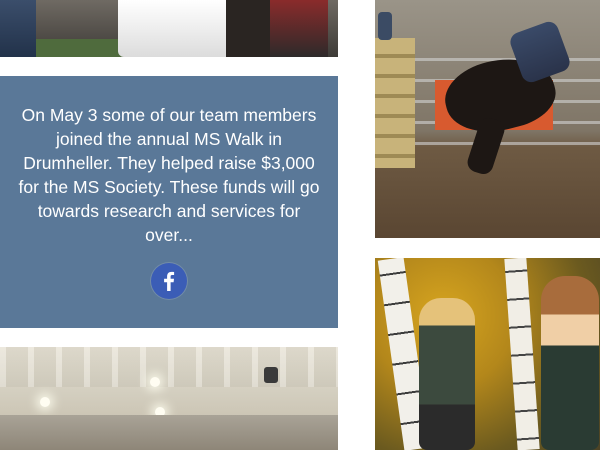  Describe the element at coordinates (169, 432) in the screenshot. I see `photo-banner` at that location.